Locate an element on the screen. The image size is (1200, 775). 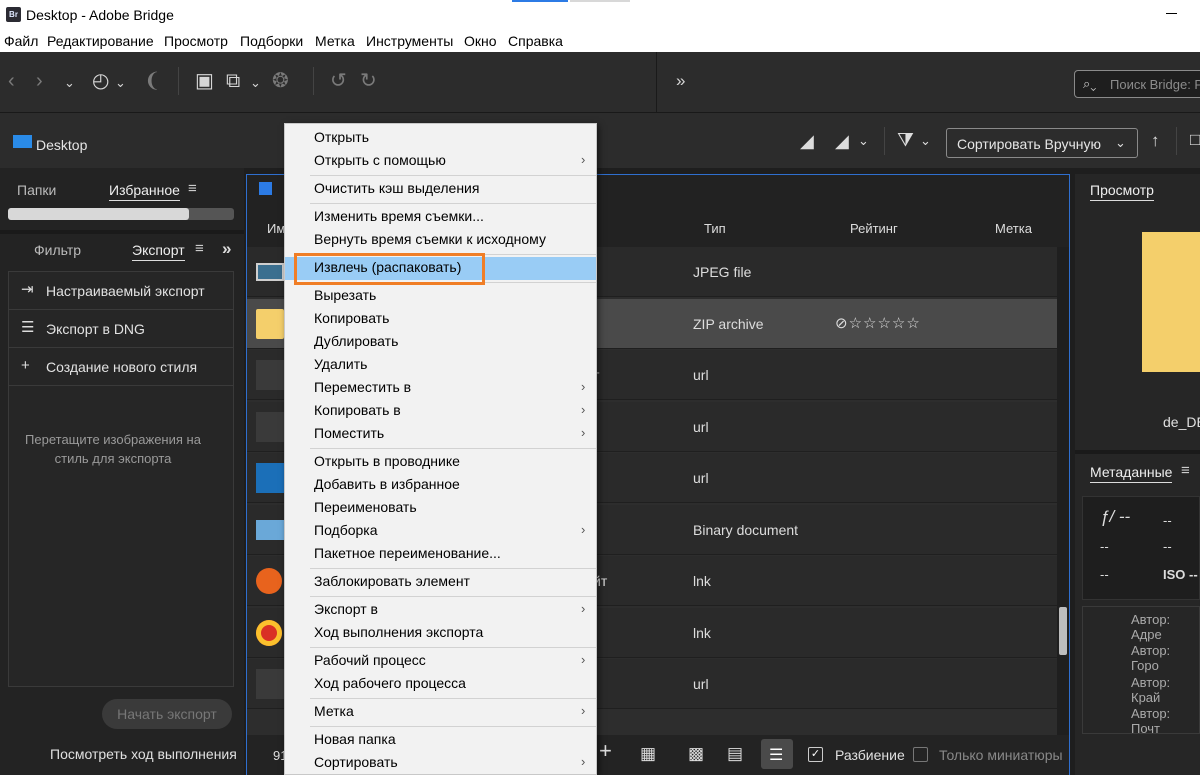
filter-icon: ⧩ is located at coordinates (905, 141).